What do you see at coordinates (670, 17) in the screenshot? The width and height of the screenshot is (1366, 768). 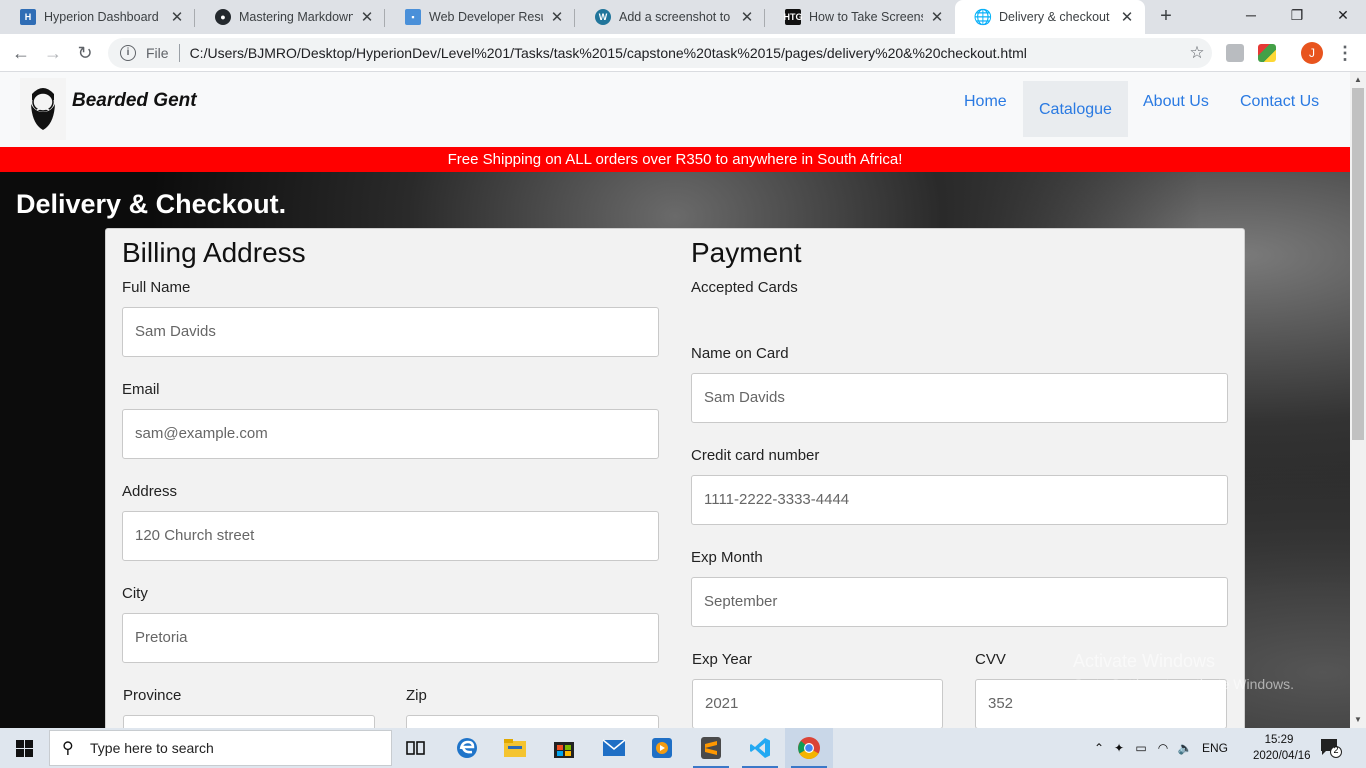 I see `tab-add-screenshot: W Add a screenshot to yo ✕` at bounding box center [670, 17].